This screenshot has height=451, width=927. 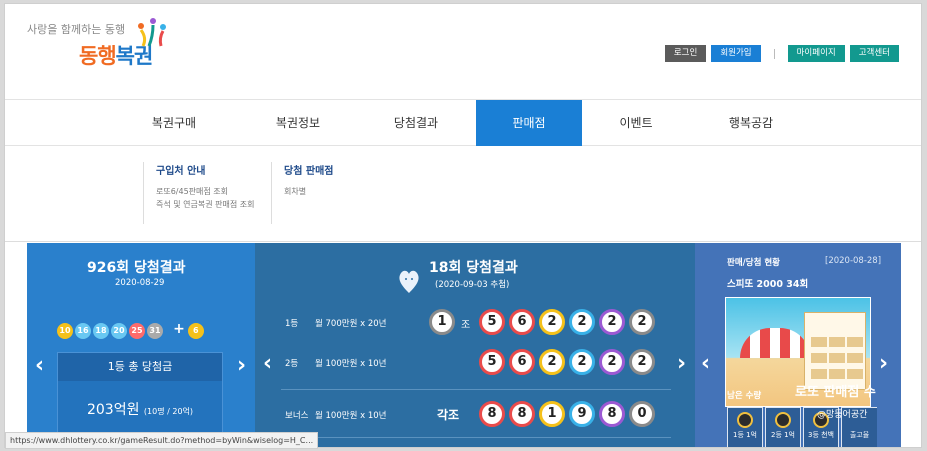 I want to click on pension-title: 18회 당첨결과, so click(x=473, y=268).